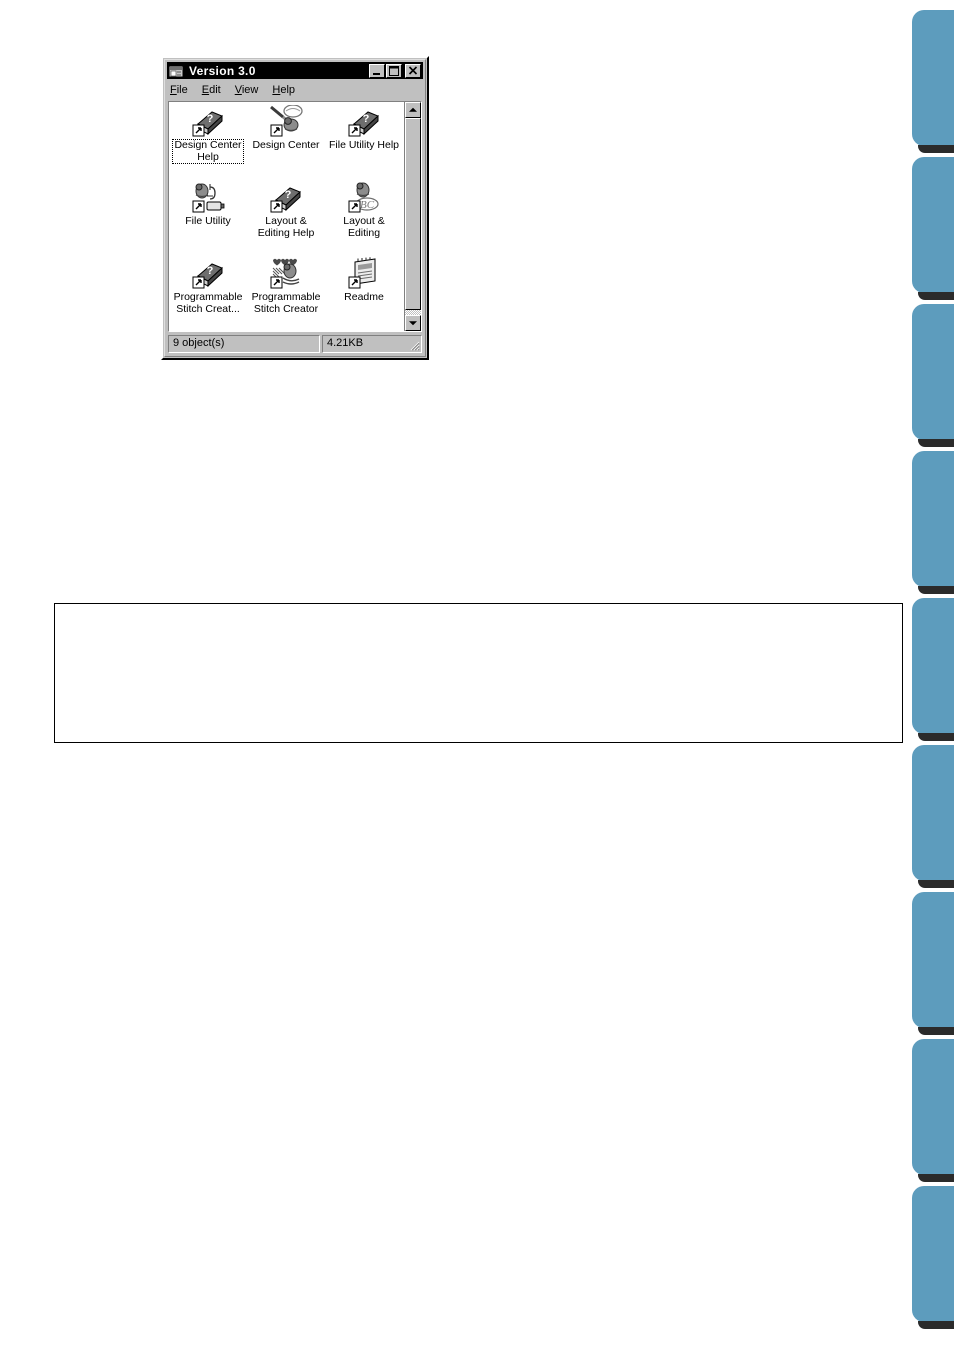 The width and height of the screenshot is (954, 1348). I want to click on icon-label: Design Center Help, so click(208, 151).